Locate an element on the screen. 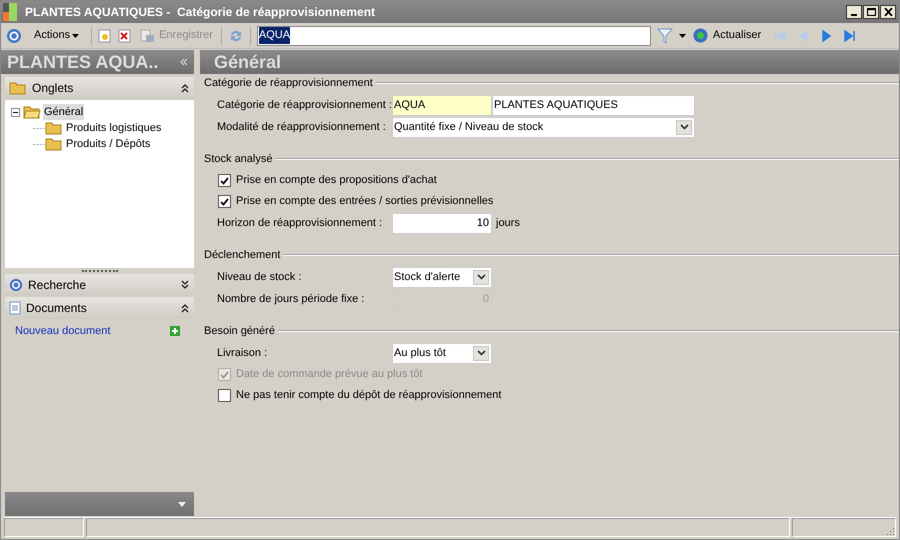 This screenshot has width=900, height=540. code-field: AQUA is located at coordinates (442, 105).